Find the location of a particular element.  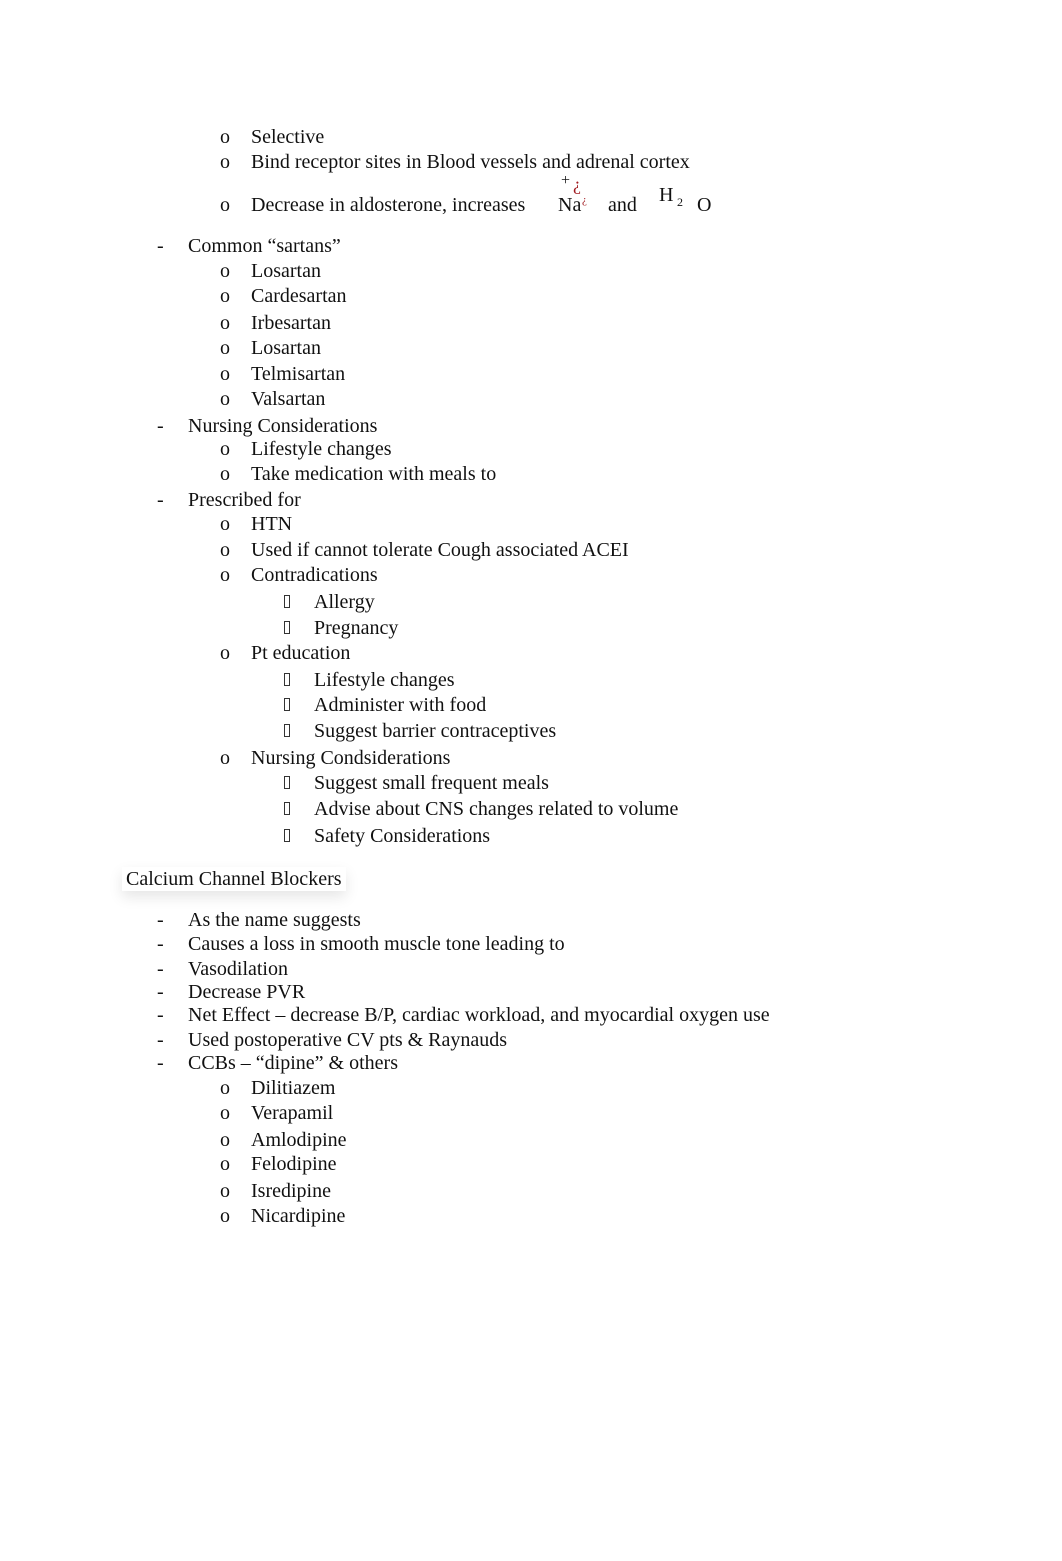

list-item-text: Contradications is located at coordinates (314, 575).